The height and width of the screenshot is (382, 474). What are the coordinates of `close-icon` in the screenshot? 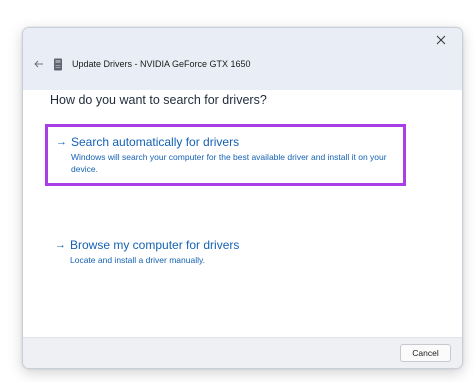 It's located at (441, 40).